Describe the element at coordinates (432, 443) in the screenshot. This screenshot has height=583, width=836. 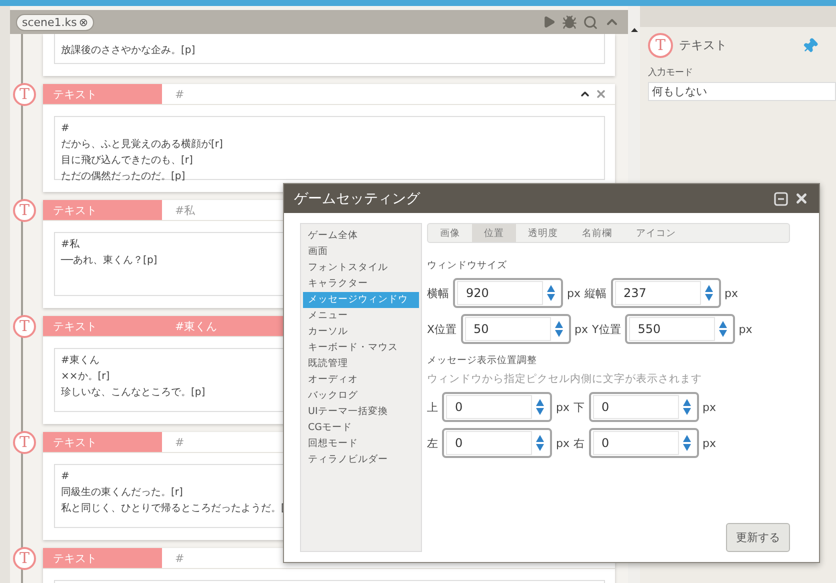
I see `field-label: 左` at that location.